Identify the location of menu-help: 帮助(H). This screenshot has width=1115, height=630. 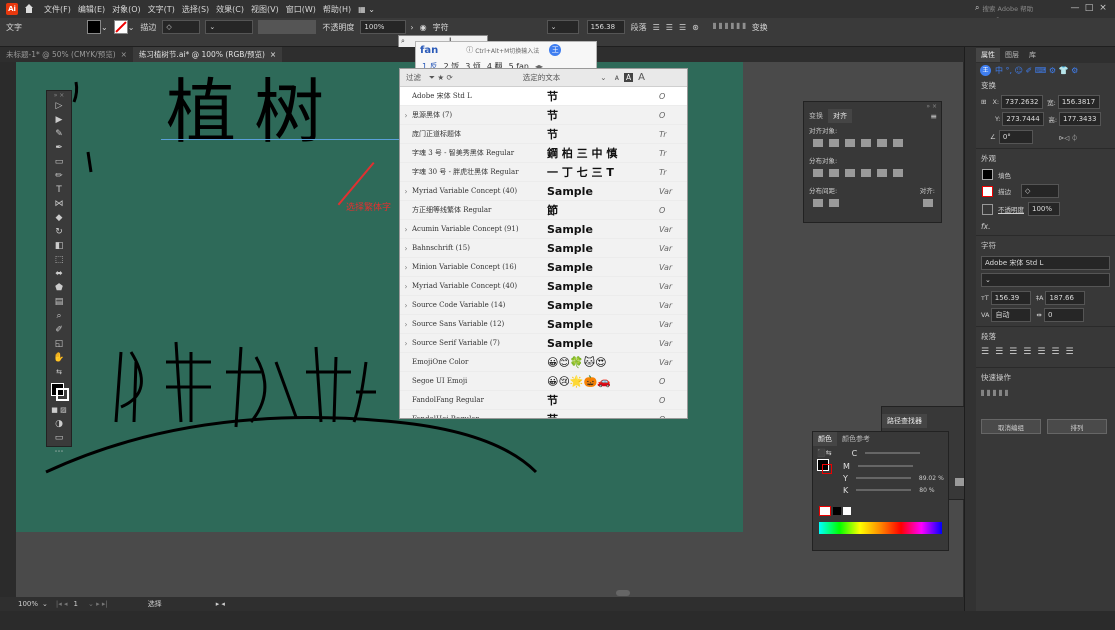
(337, 9).